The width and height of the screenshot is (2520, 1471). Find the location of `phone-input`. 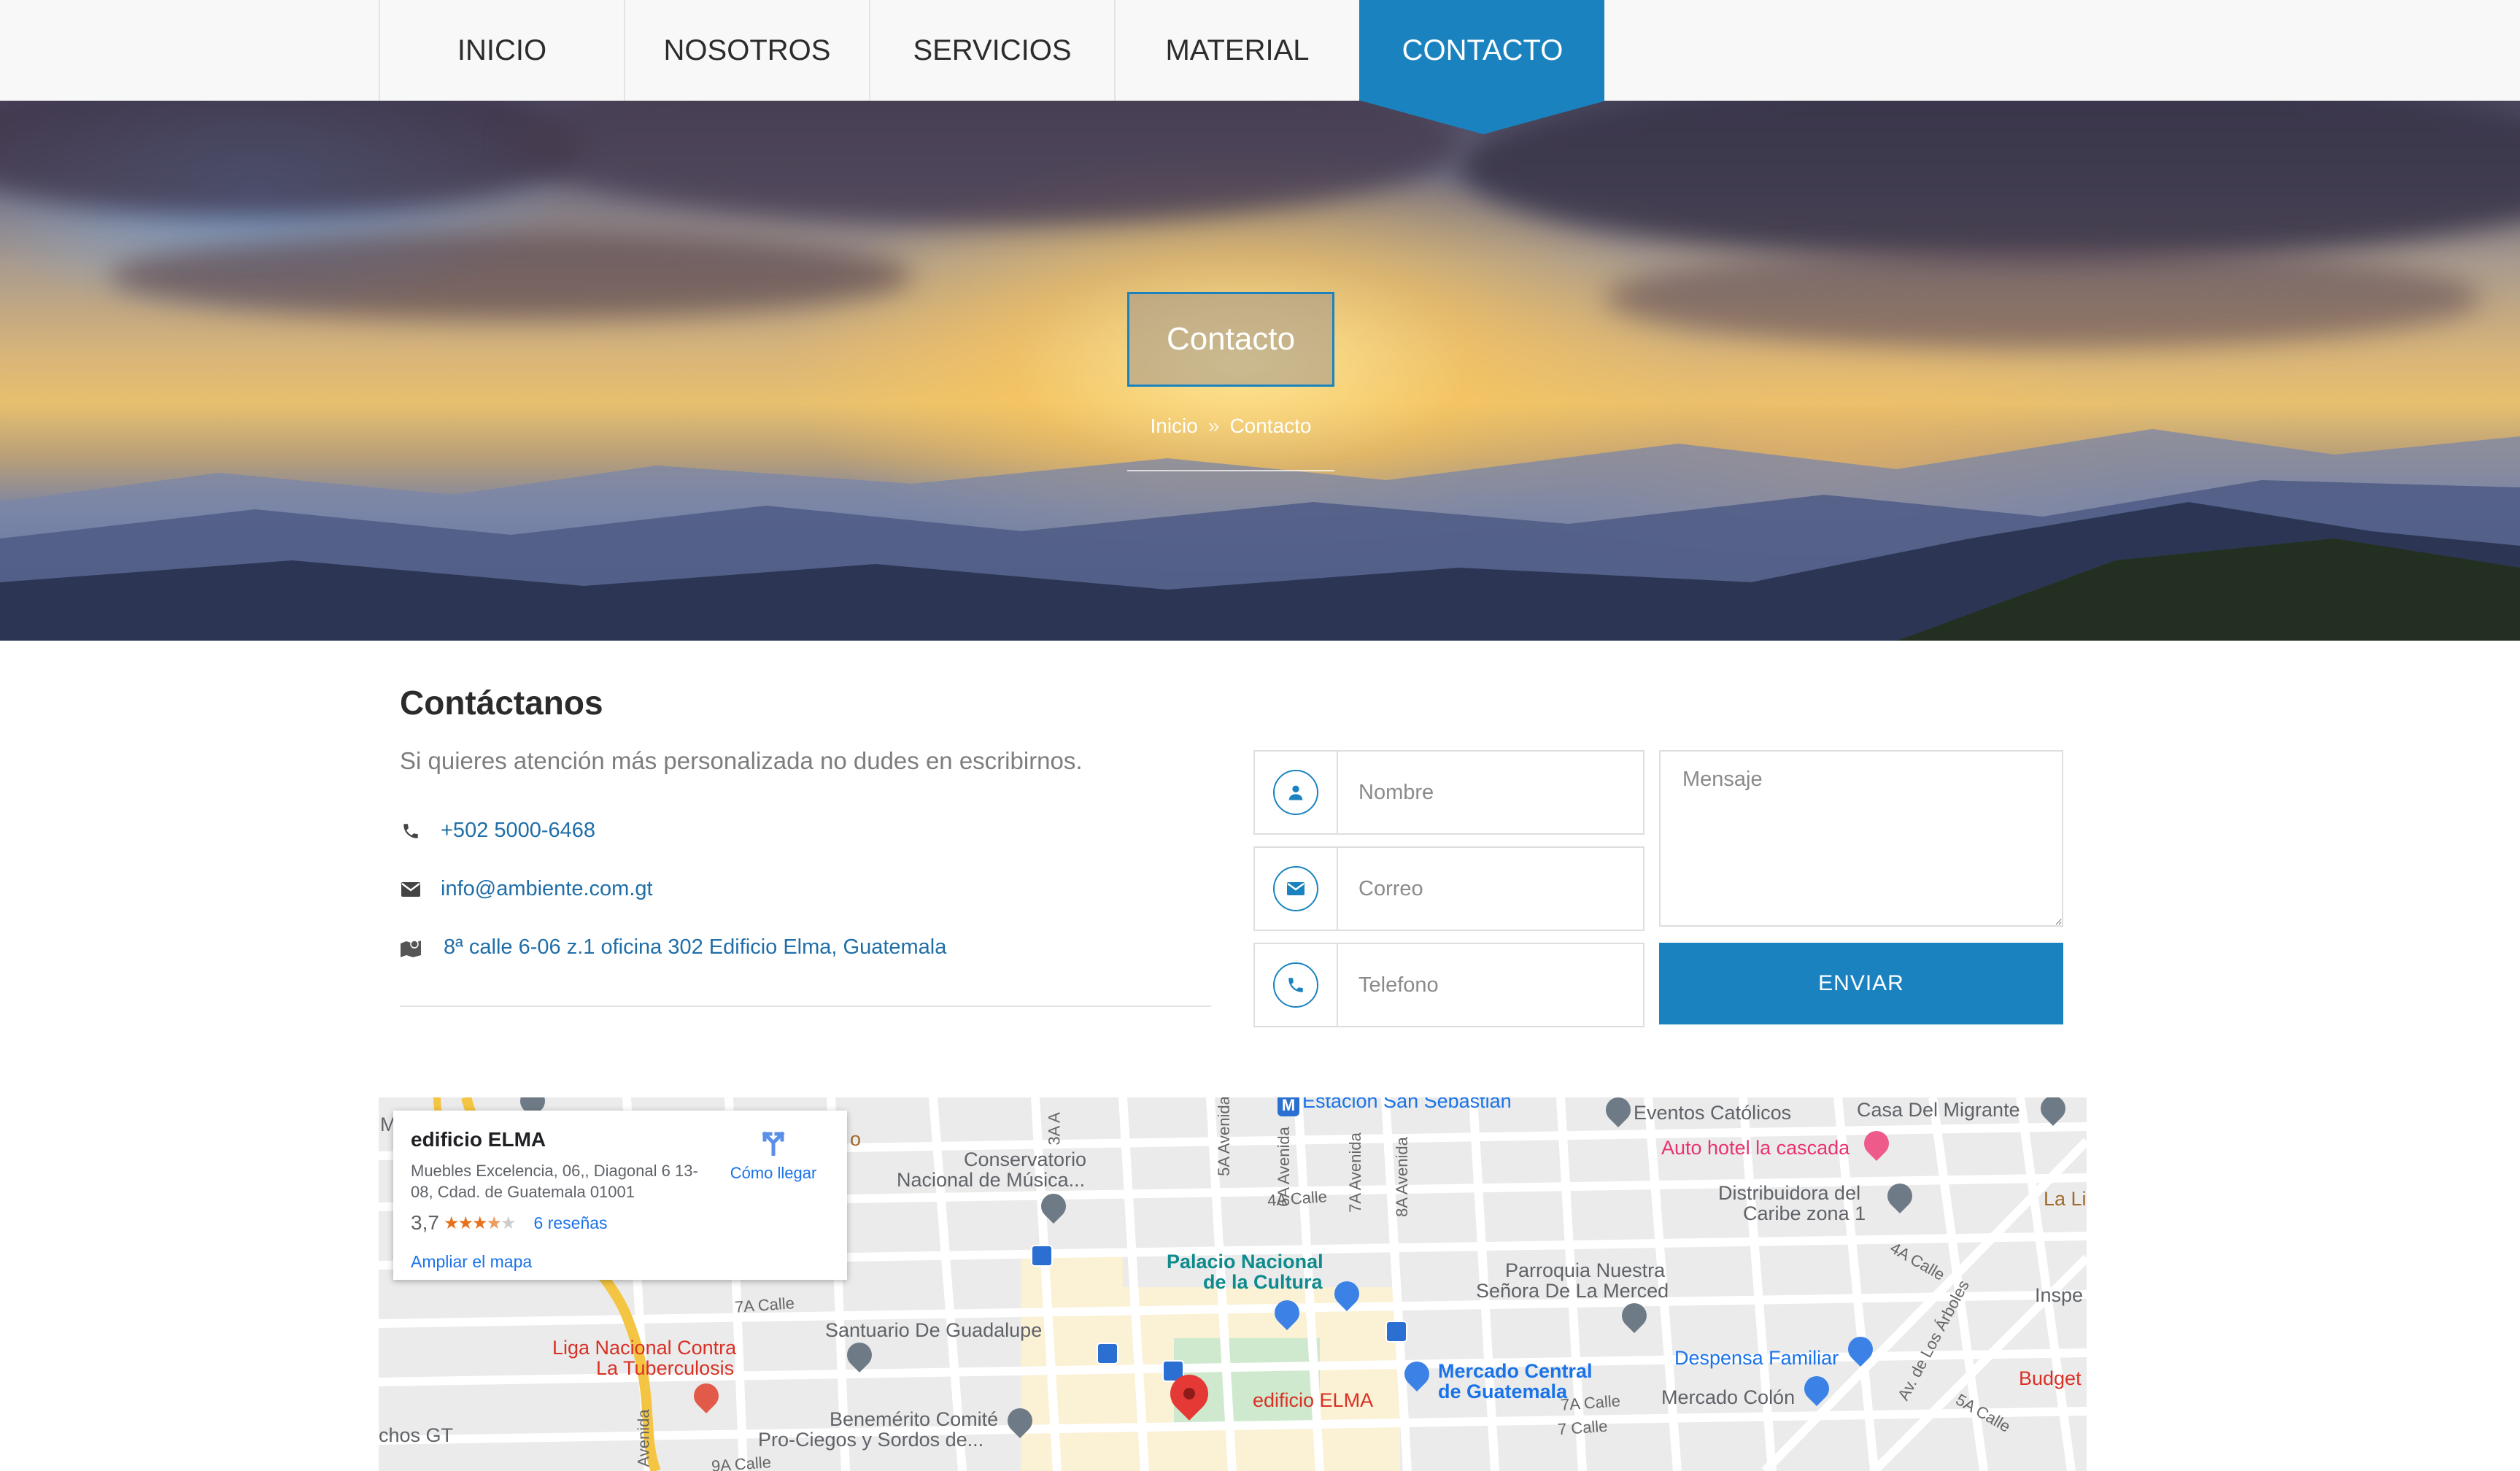

phone-input is located at coordinates (1491, 985).